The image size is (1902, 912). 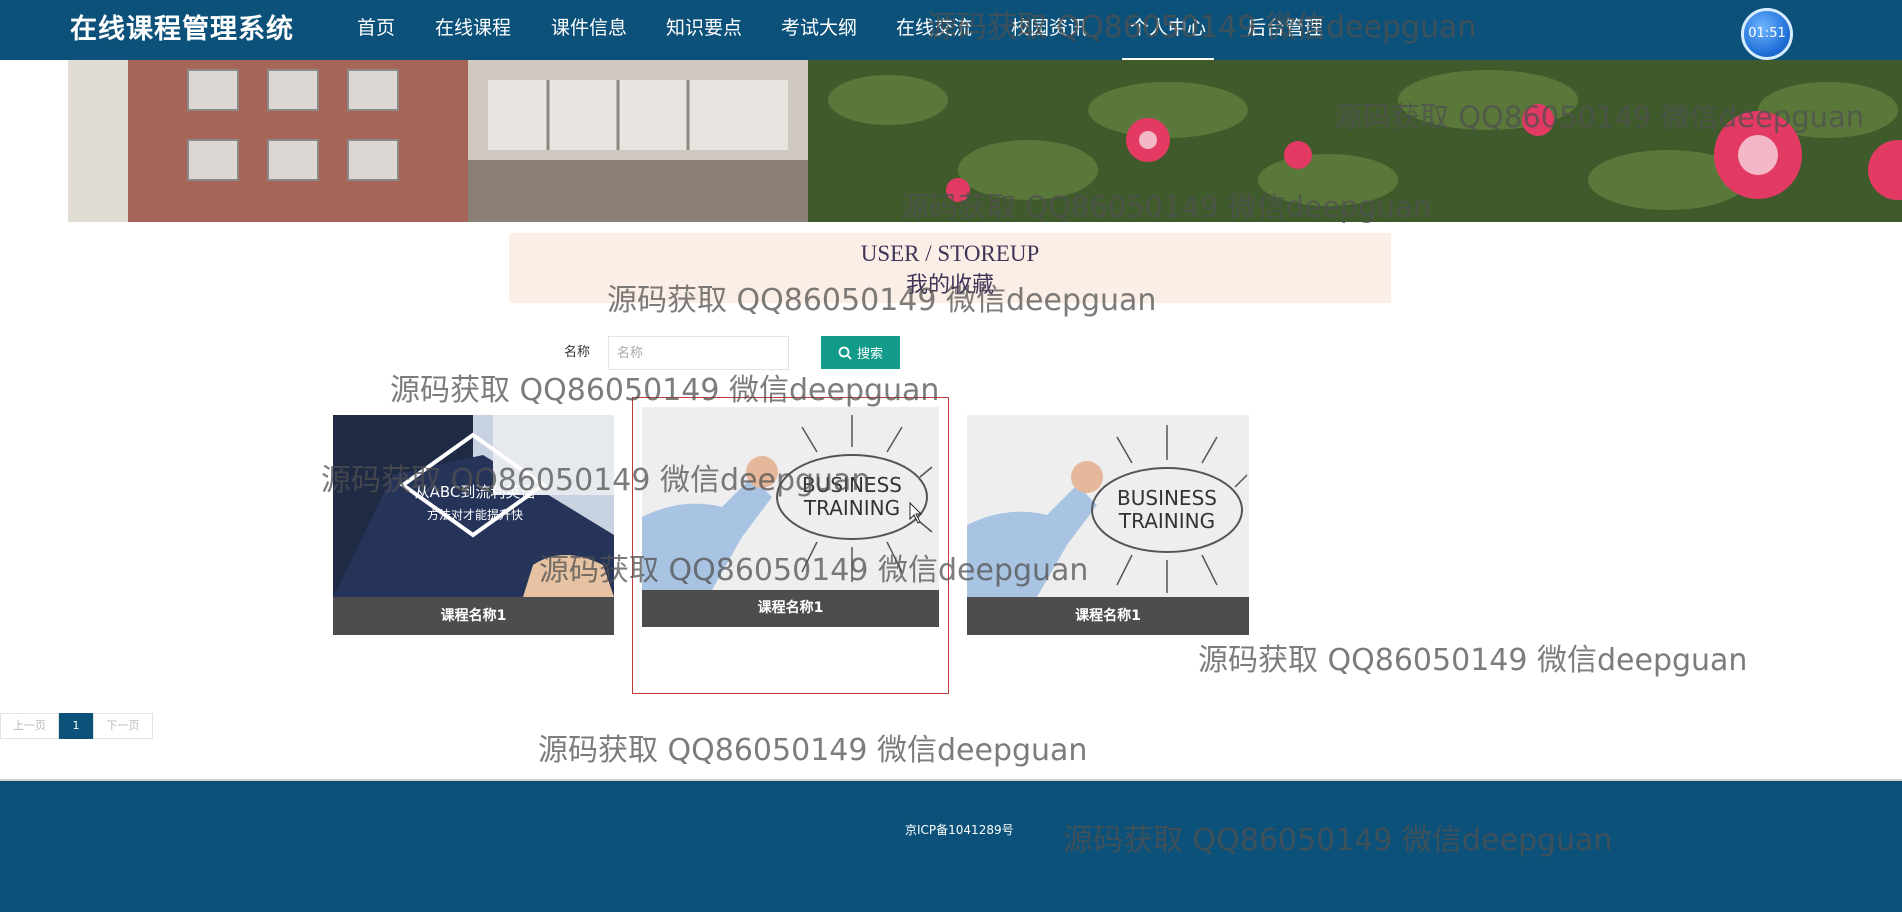 What do you see at coordinates (934, 28) in the screenshot?
I see `nav-item-online-forum: 在线交流` at bounding box center [934, 28].